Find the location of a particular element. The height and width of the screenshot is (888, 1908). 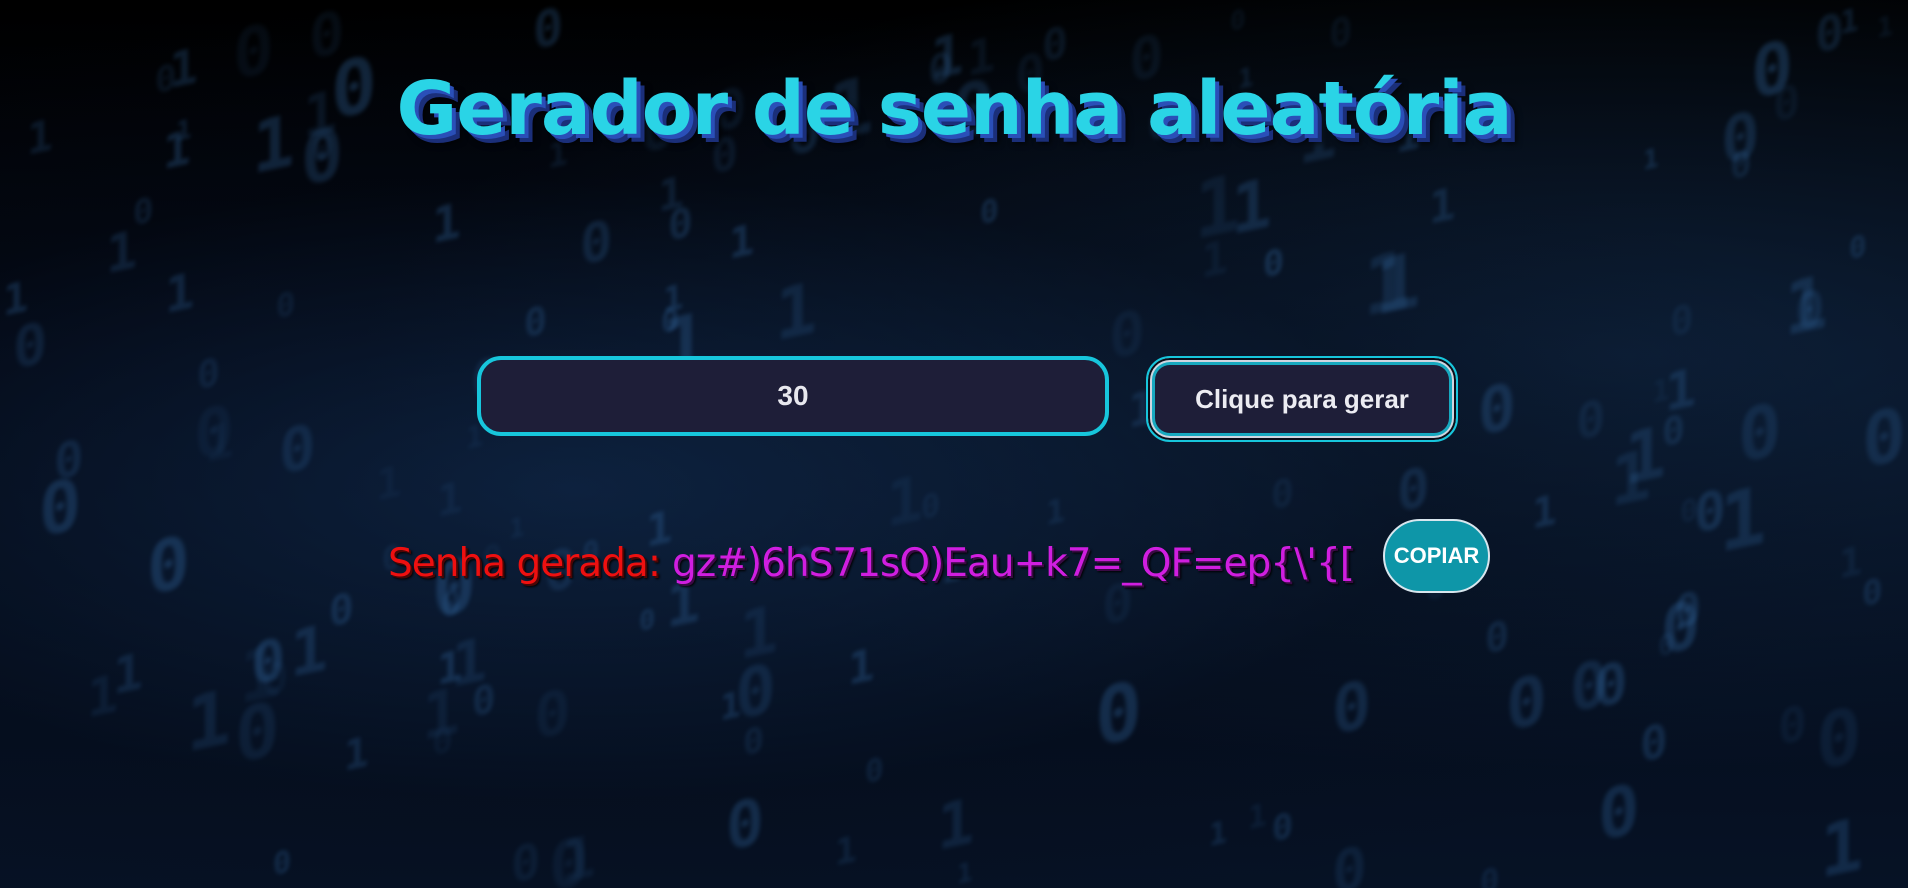

page-title: Gerador de senha aleatória is located at coordinates (954, 109).